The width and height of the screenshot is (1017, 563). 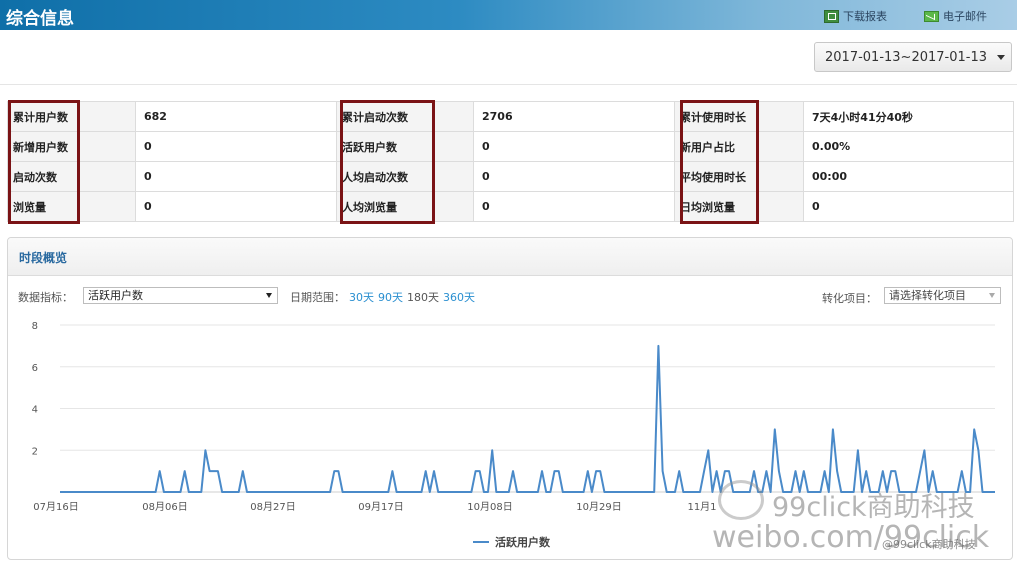 What do you see at coordinates (272, 507) in the screenshot?
I see `x-tick-label: 08月27日` at bounding box center [272, 507].